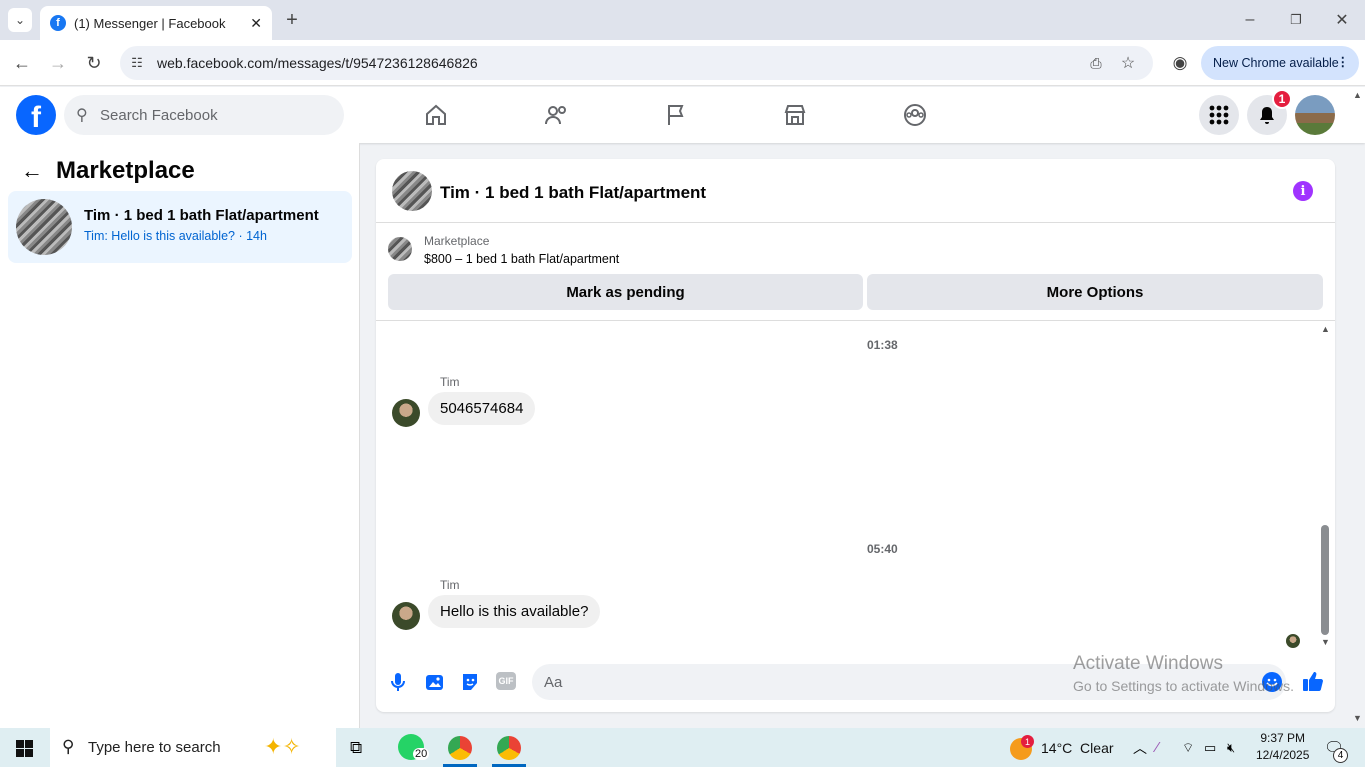  I want to click on new-chrome-label: New Chrome available, so click(1276, 63).